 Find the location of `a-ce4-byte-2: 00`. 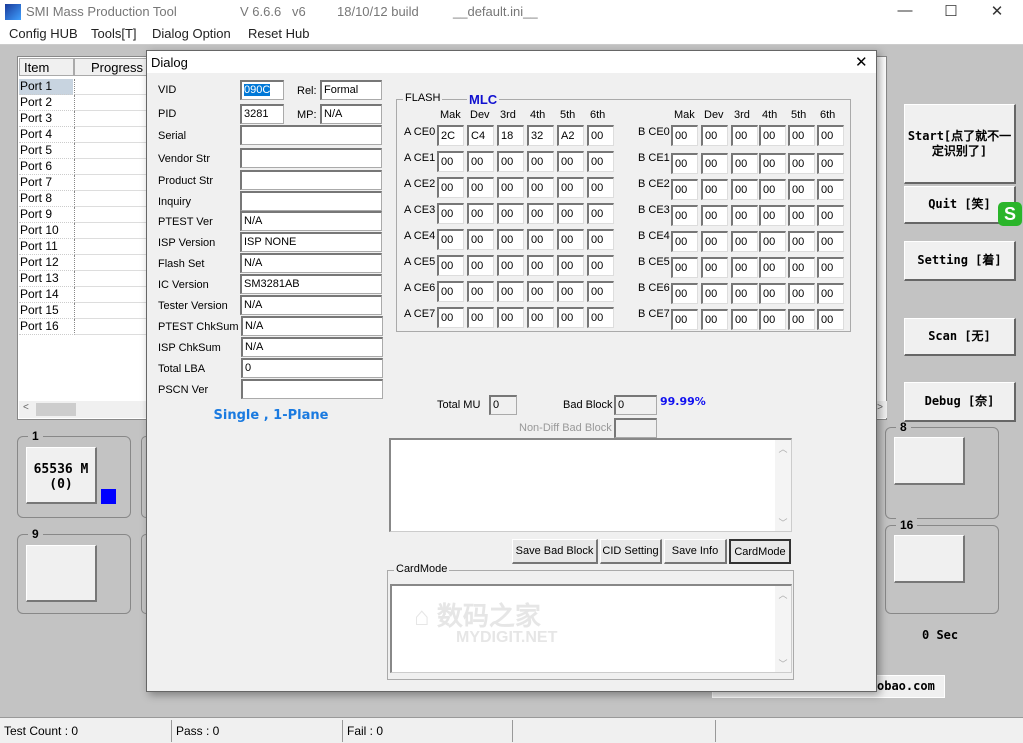

a-ce4-byte-2: 00 is located at coordinates (480, 239).